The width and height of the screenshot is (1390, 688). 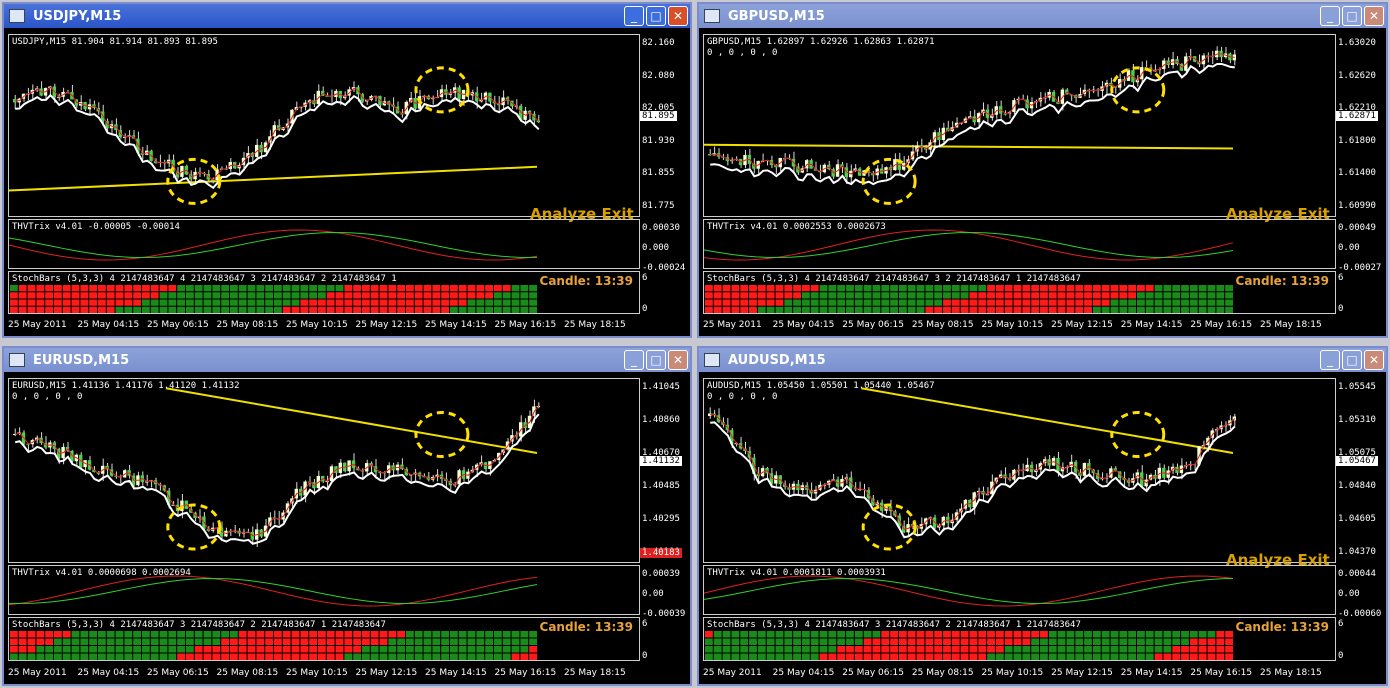 I want to click on price-pane: USDJPY,M15 81.904 81.914 81.893 81.895, so click(x=324, y=125).